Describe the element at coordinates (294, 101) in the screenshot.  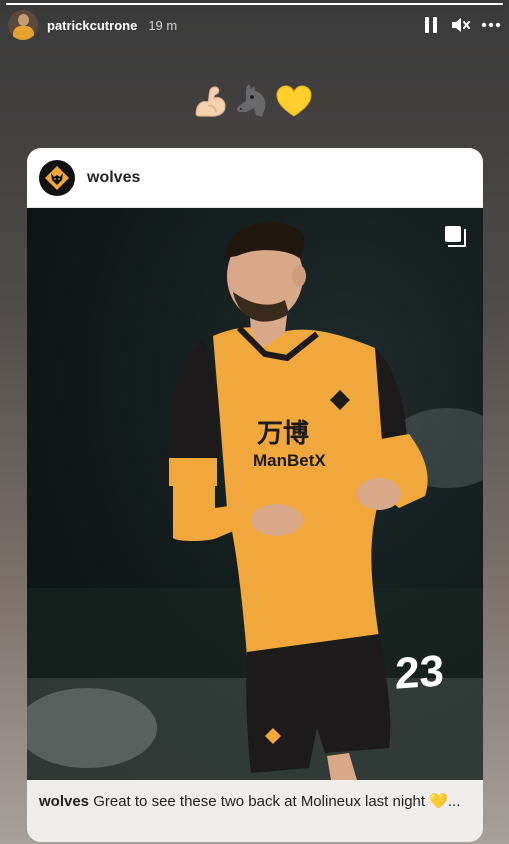
I see `yellow-heart-icon` at that location.